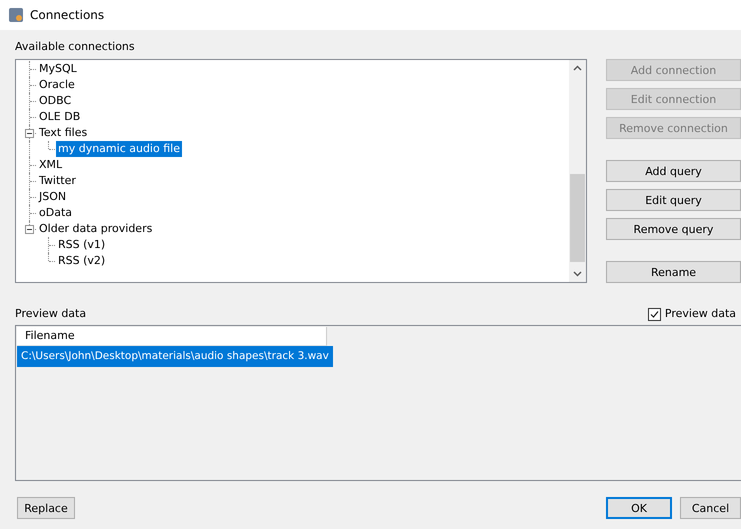 The width and height of the screenshot is (741, 529). What do you see at coordinates (59, 117) in the screenshot?
I see `tree-item: OLE DB` at bounding box center [59, 117].